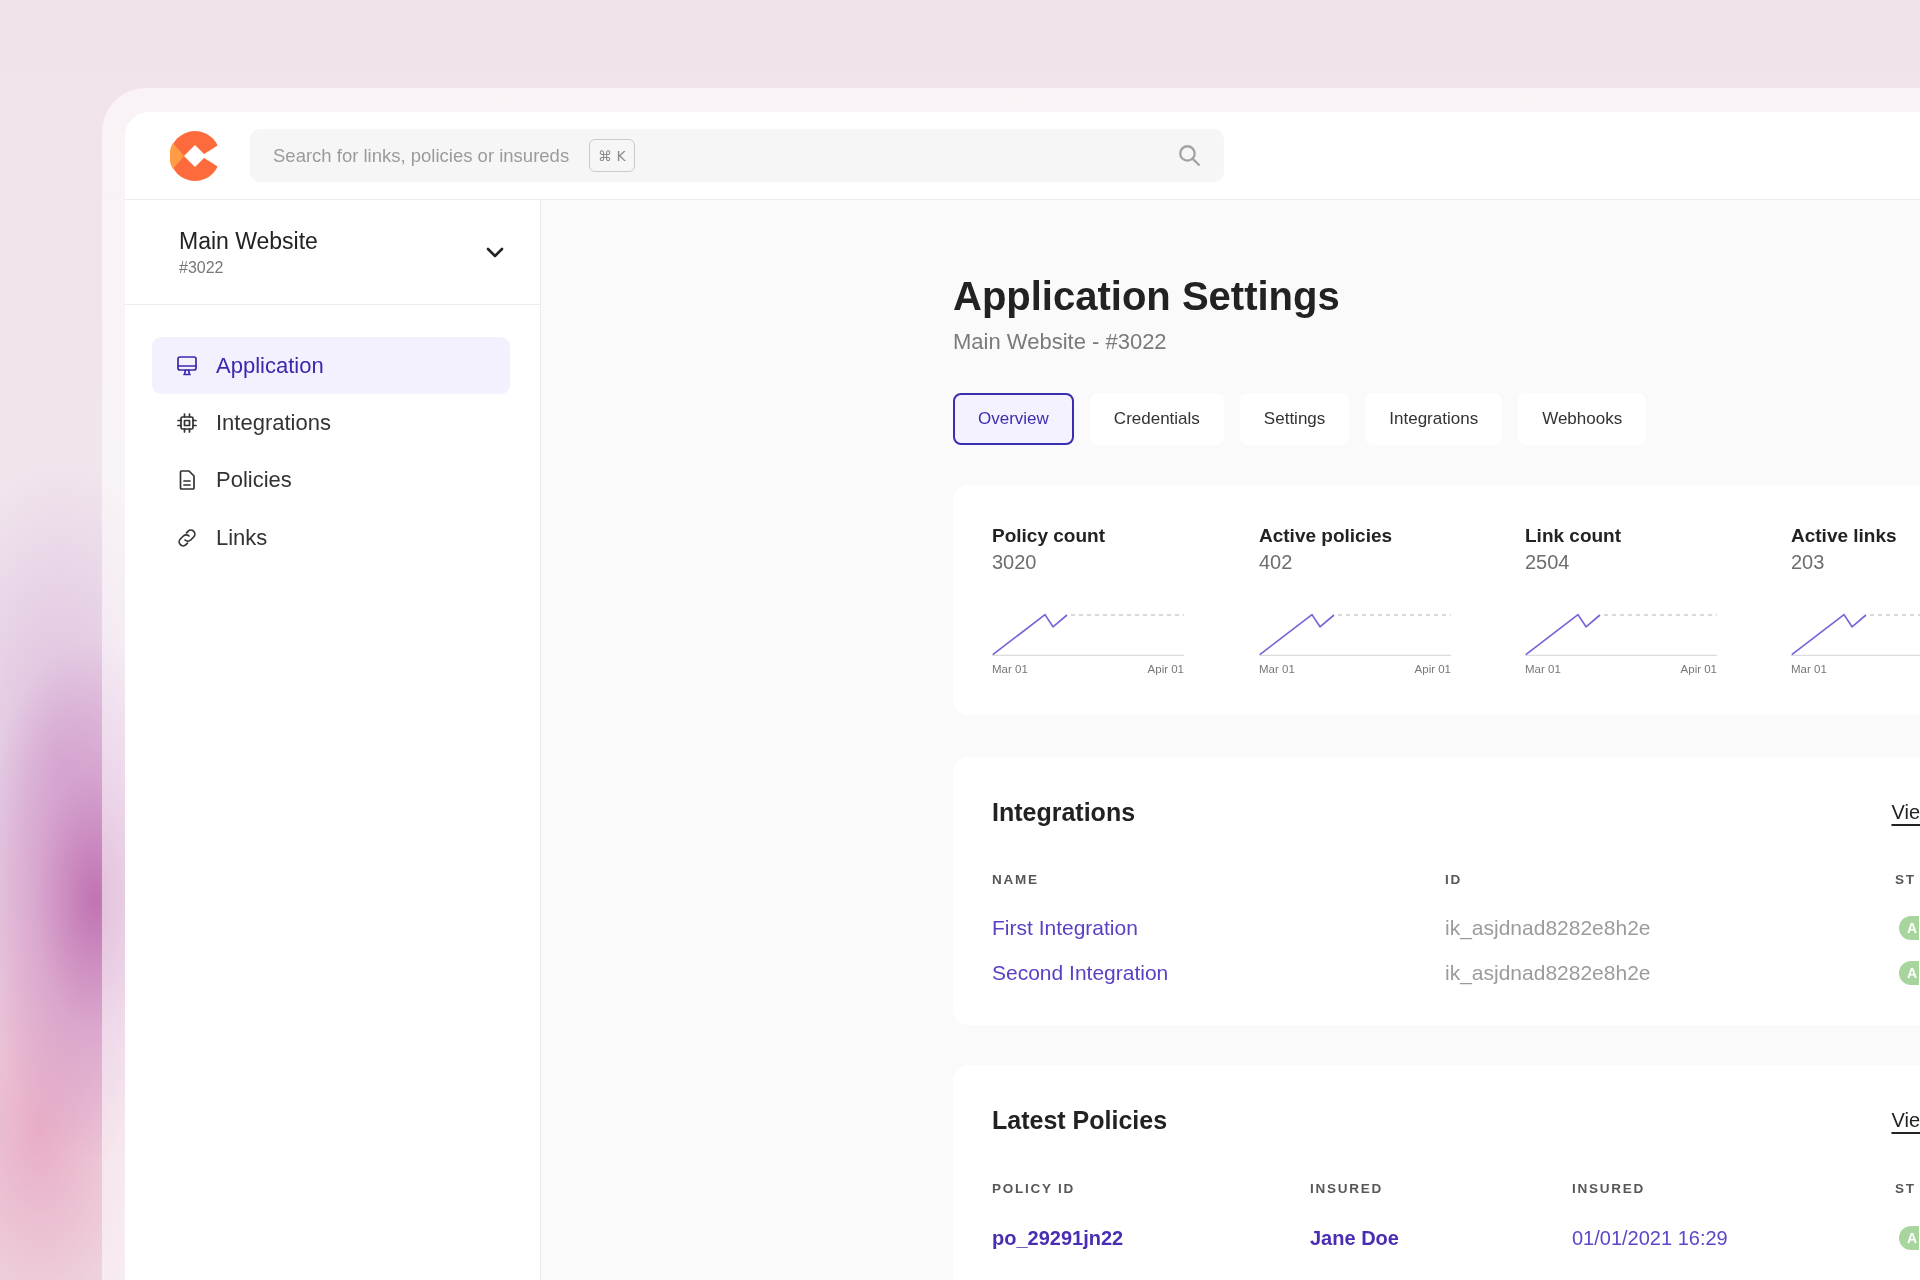 Image resolution: width=1920 pixels, height=1280 pixels. Describe the element at coordinates (1434, 419) in the screenshot. I see `tab: Integrations` at that location.